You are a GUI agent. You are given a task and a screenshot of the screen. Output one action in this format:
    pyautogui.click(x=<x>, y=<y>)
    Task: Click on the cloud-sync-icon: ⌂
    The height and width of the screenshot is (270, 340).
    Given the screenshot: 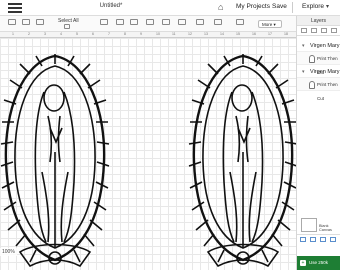 What is the action you would take?
    pyautogui.click(x=220, y=7)
    